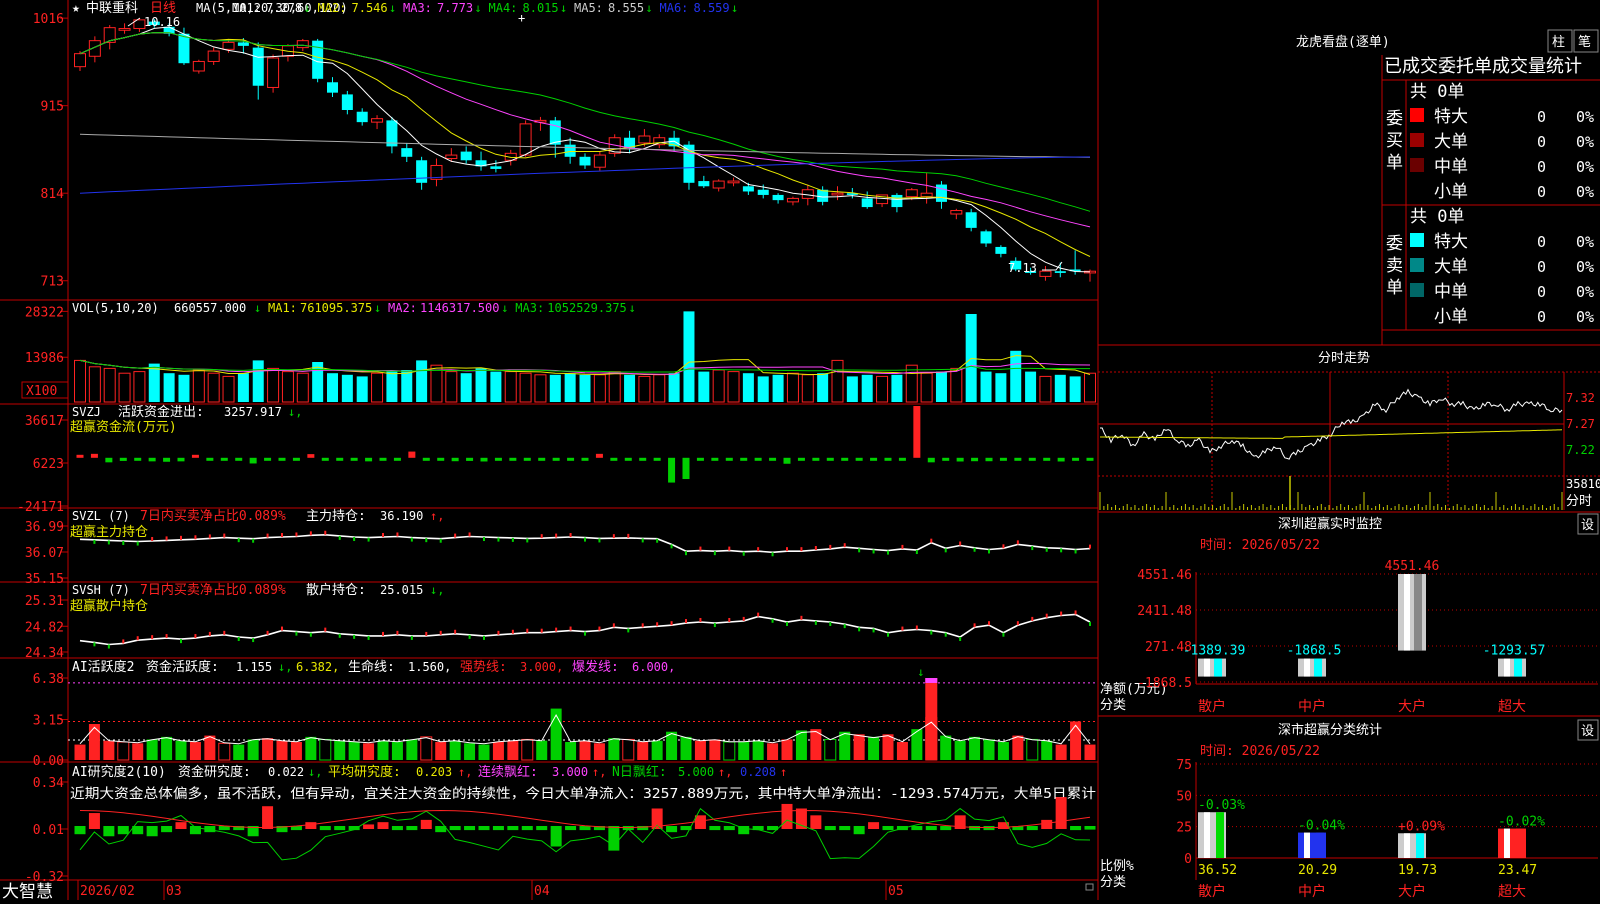 The image size is (1600, 904). What do you see at coordinates (53, 194) in the screenshot?
I see `y-tick-label: 814` at bounding box center [53, 194].